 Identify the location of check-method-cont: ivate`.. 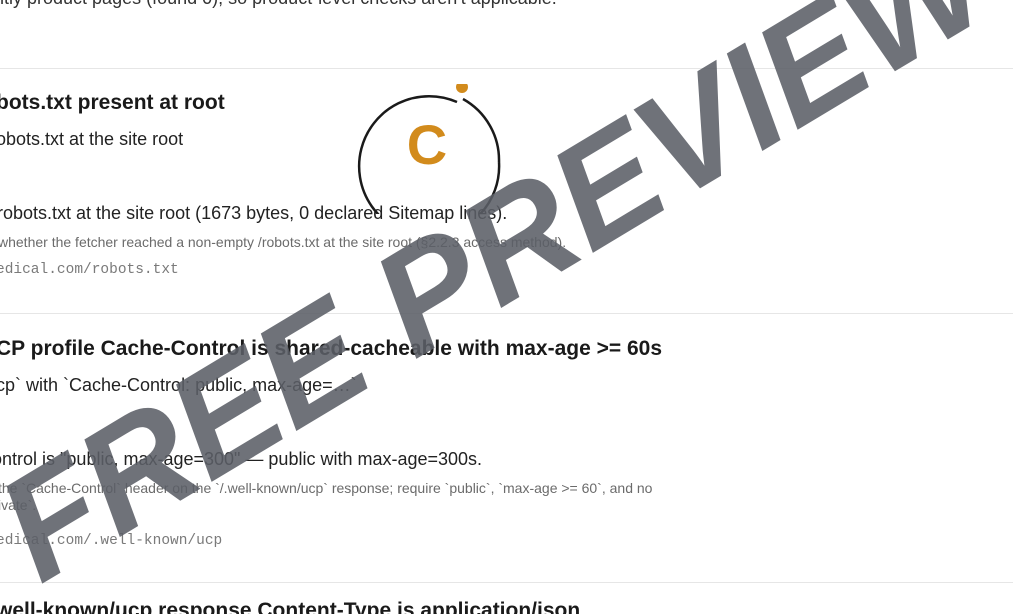
(18, 505).